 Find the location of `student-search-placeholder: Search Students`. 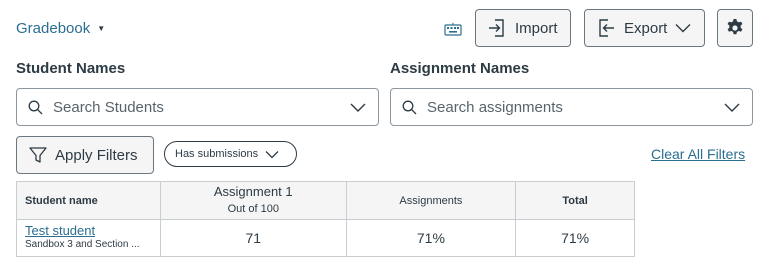

student-search-placeholder: Search Students is located at coordinates (108, 107).